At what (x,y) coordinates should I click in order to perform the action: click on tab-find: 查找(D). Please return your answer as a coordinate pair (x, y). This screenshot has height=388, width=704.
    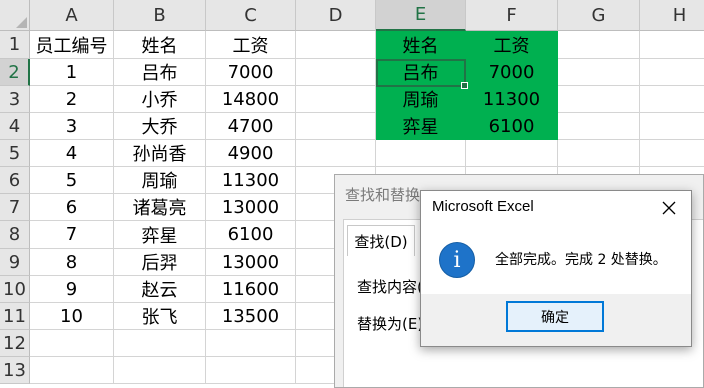
    Looking at the image, I should click on (381, 240).